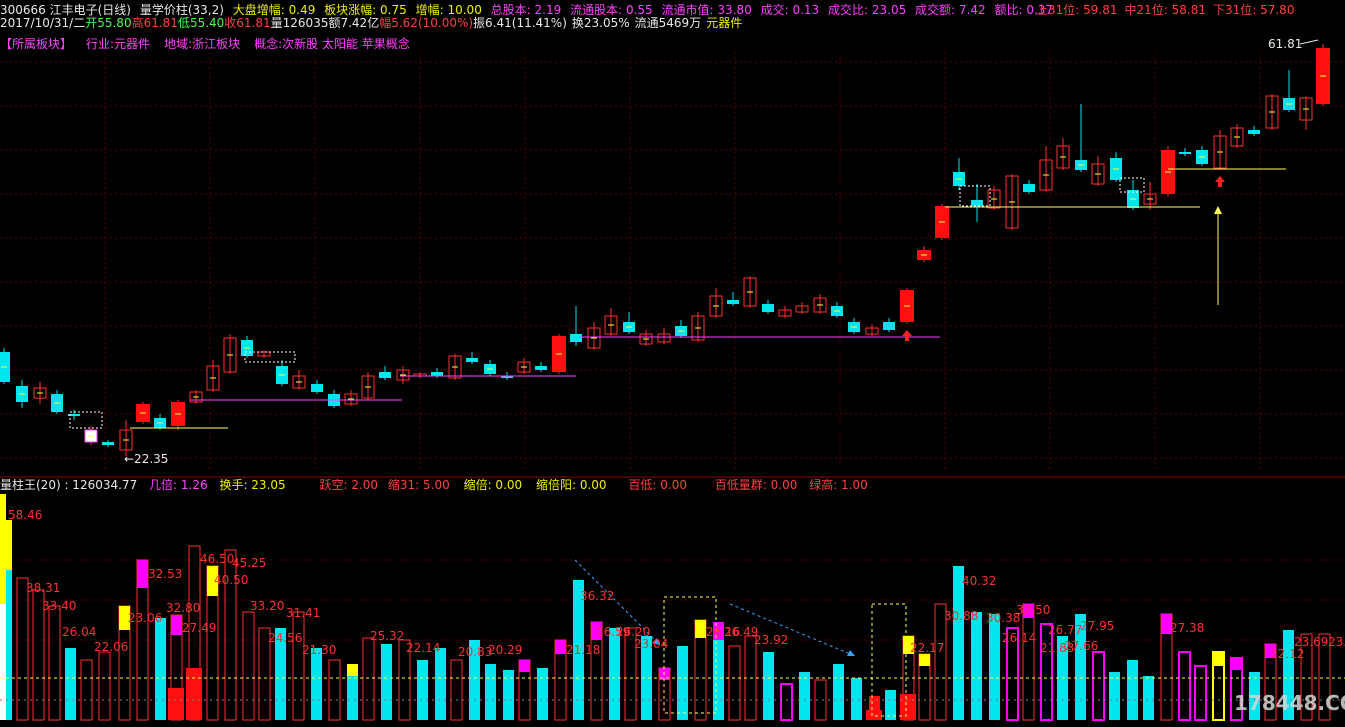 The height and width of the screenshot is (727, 1345). I want to click on volume-value-label: 27.66, so click(1081, 646).